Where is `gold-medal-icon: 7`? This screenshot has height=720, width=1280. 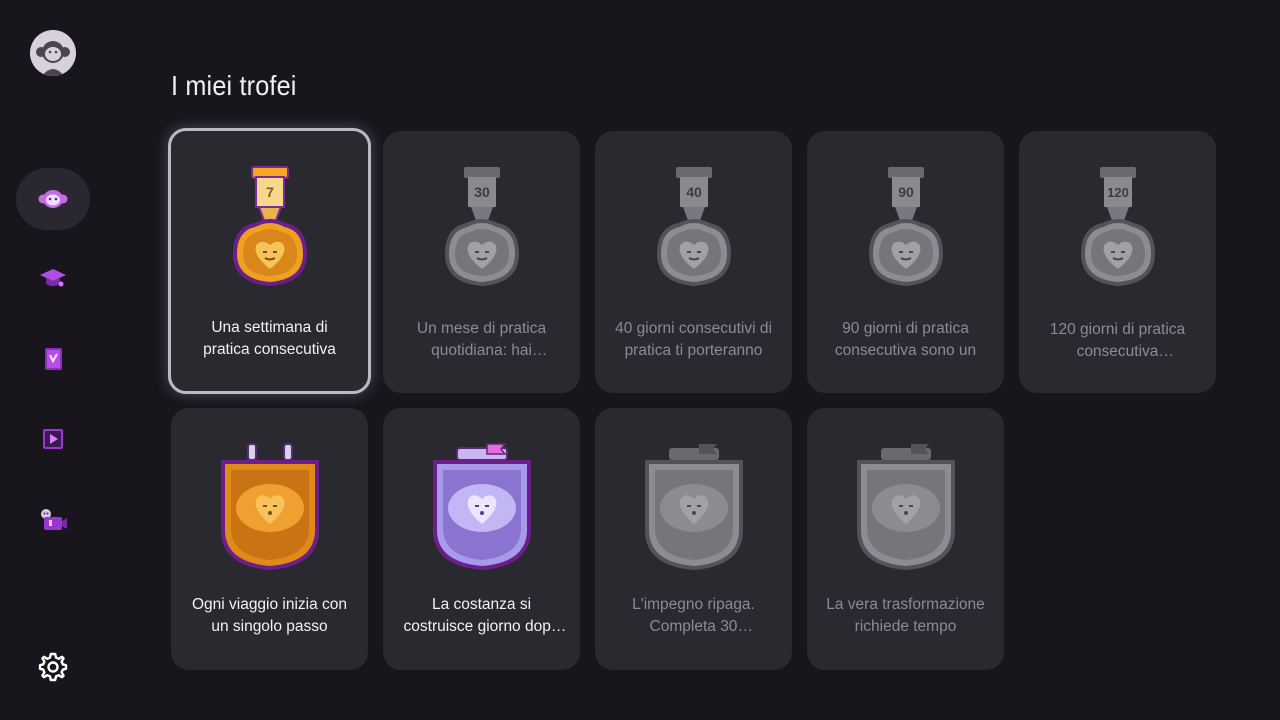
gold-medal-icon: 7 is located at coordinates (269, 226).